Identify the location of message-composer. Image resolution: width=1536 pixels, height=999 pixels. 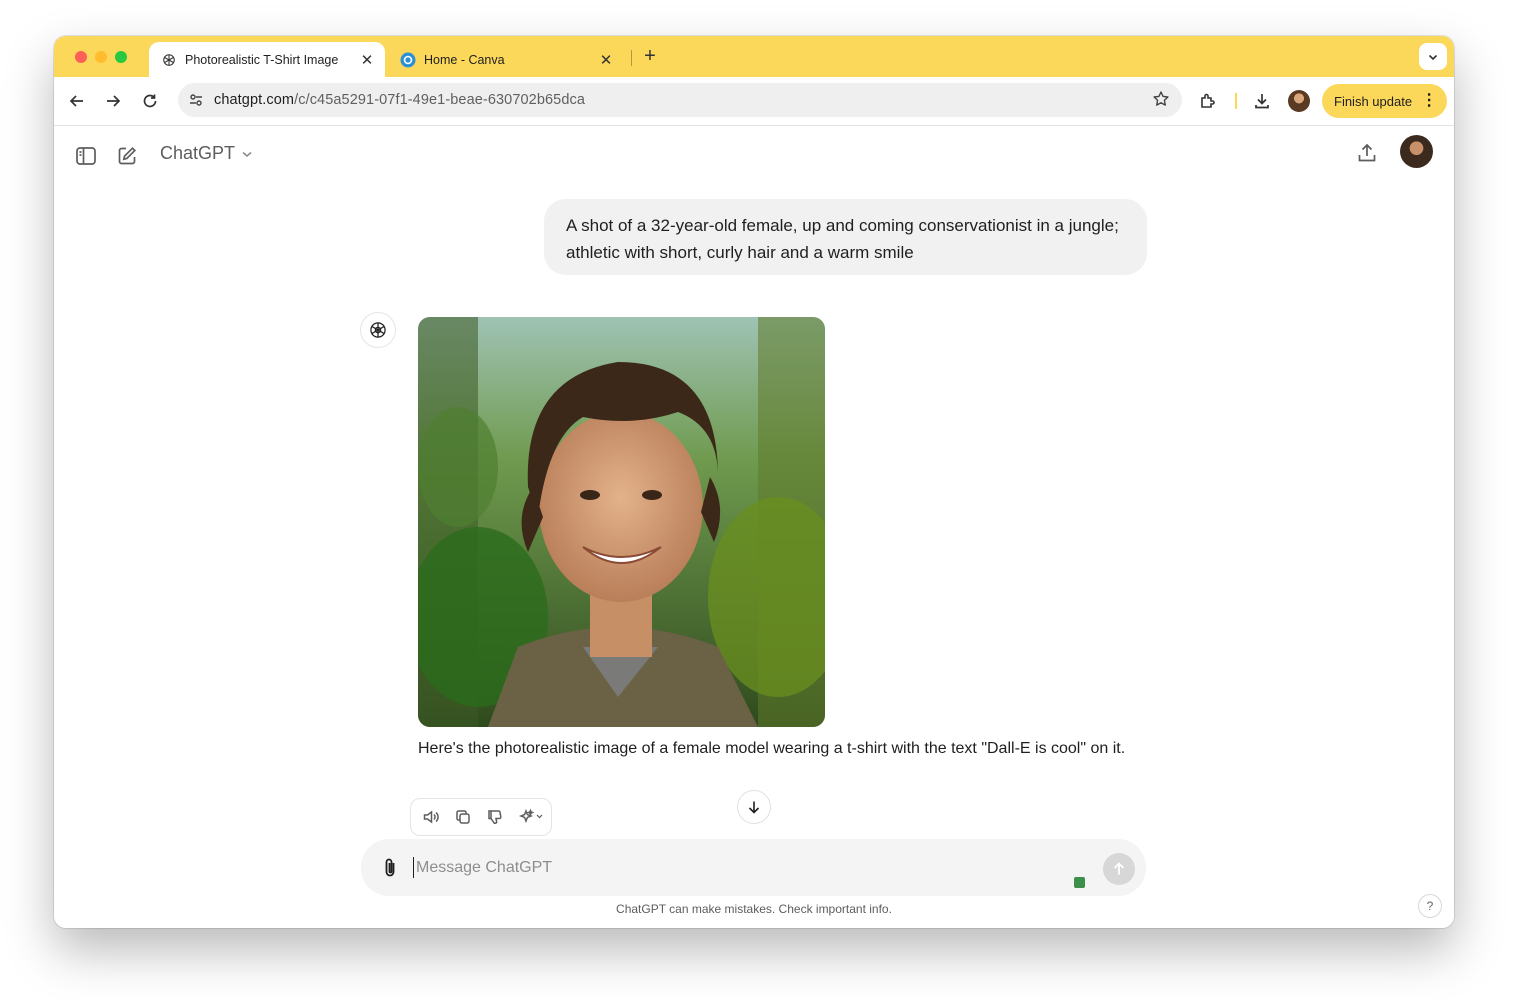
(753, 867).